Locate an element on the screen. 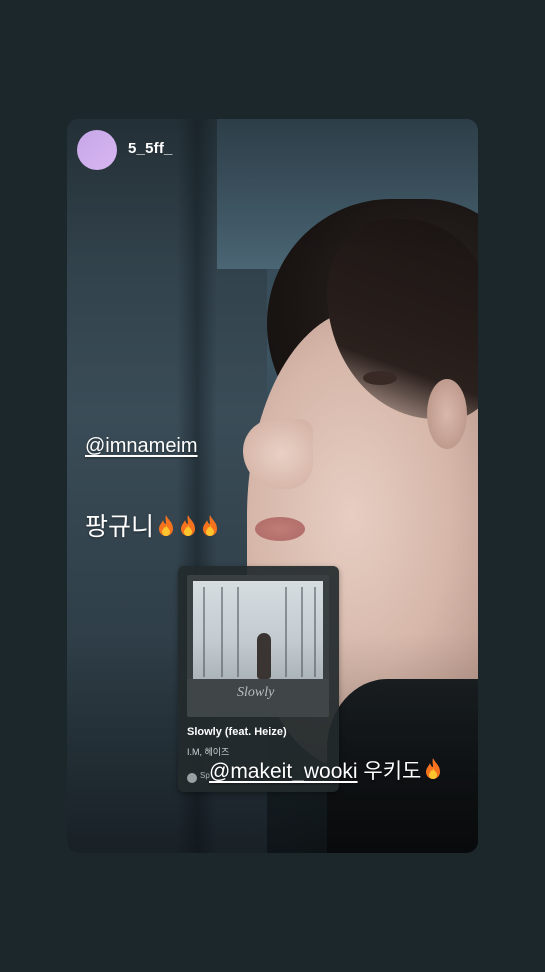 This screenshot has width=545, height=972. album-cover: Slowly is located at coordinates (258, 646).